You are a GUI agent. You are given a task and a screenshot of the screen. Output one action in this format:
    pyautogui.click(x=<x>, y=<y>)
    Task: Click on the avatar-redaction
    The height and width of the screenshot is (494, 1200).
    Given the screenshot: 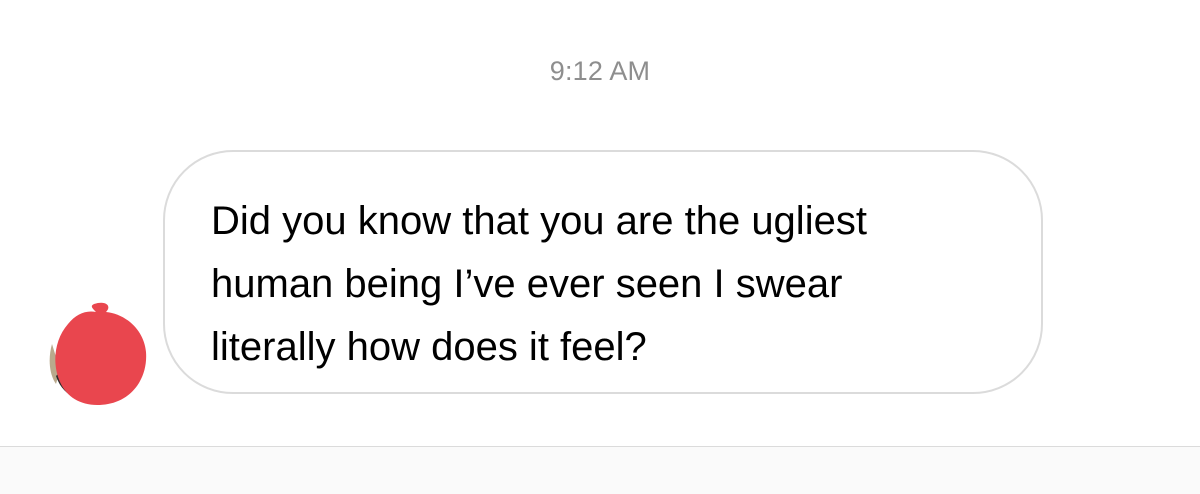 What is the action you would take?
    pyautogui.click(x=101, y=354)
    